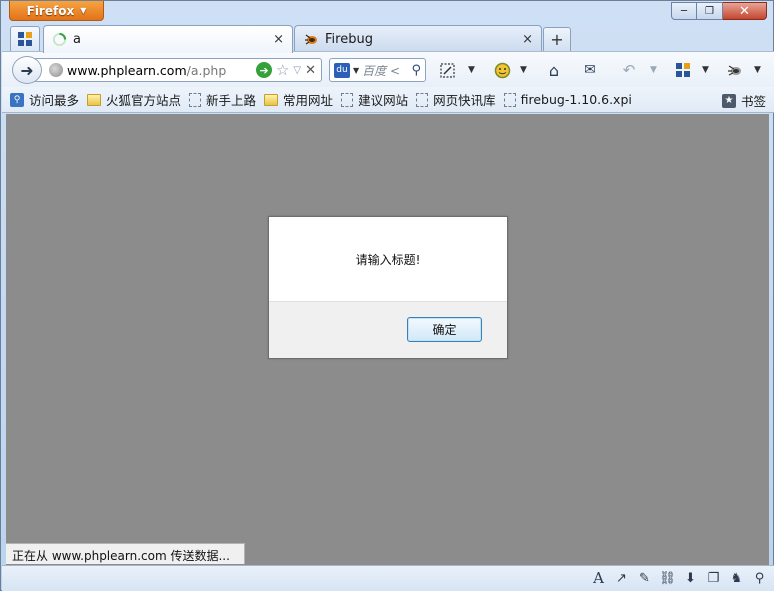  Describe the element at coordinates (713, 578) in the screenshot. I see `windows-icon: ❐` at that location.